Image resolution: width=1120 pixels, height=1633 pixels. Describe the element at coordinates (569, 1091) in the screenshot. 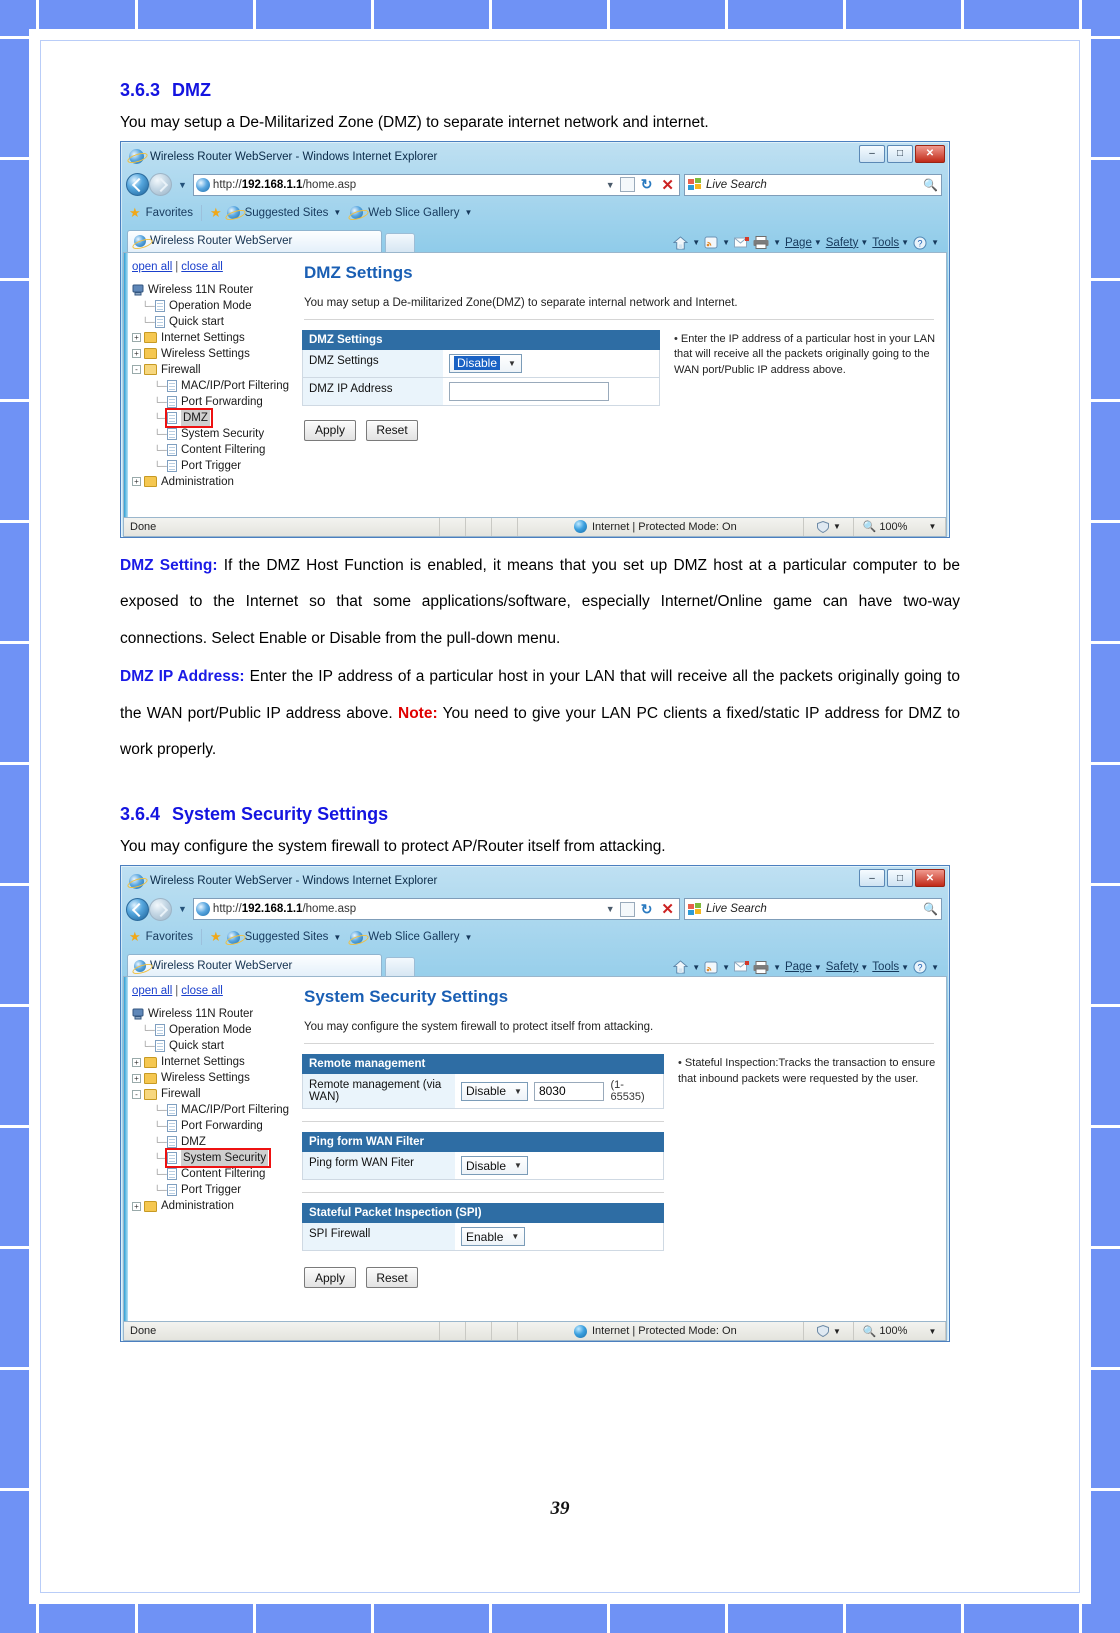

I see `remote-management-port-input: 8030` at that location.